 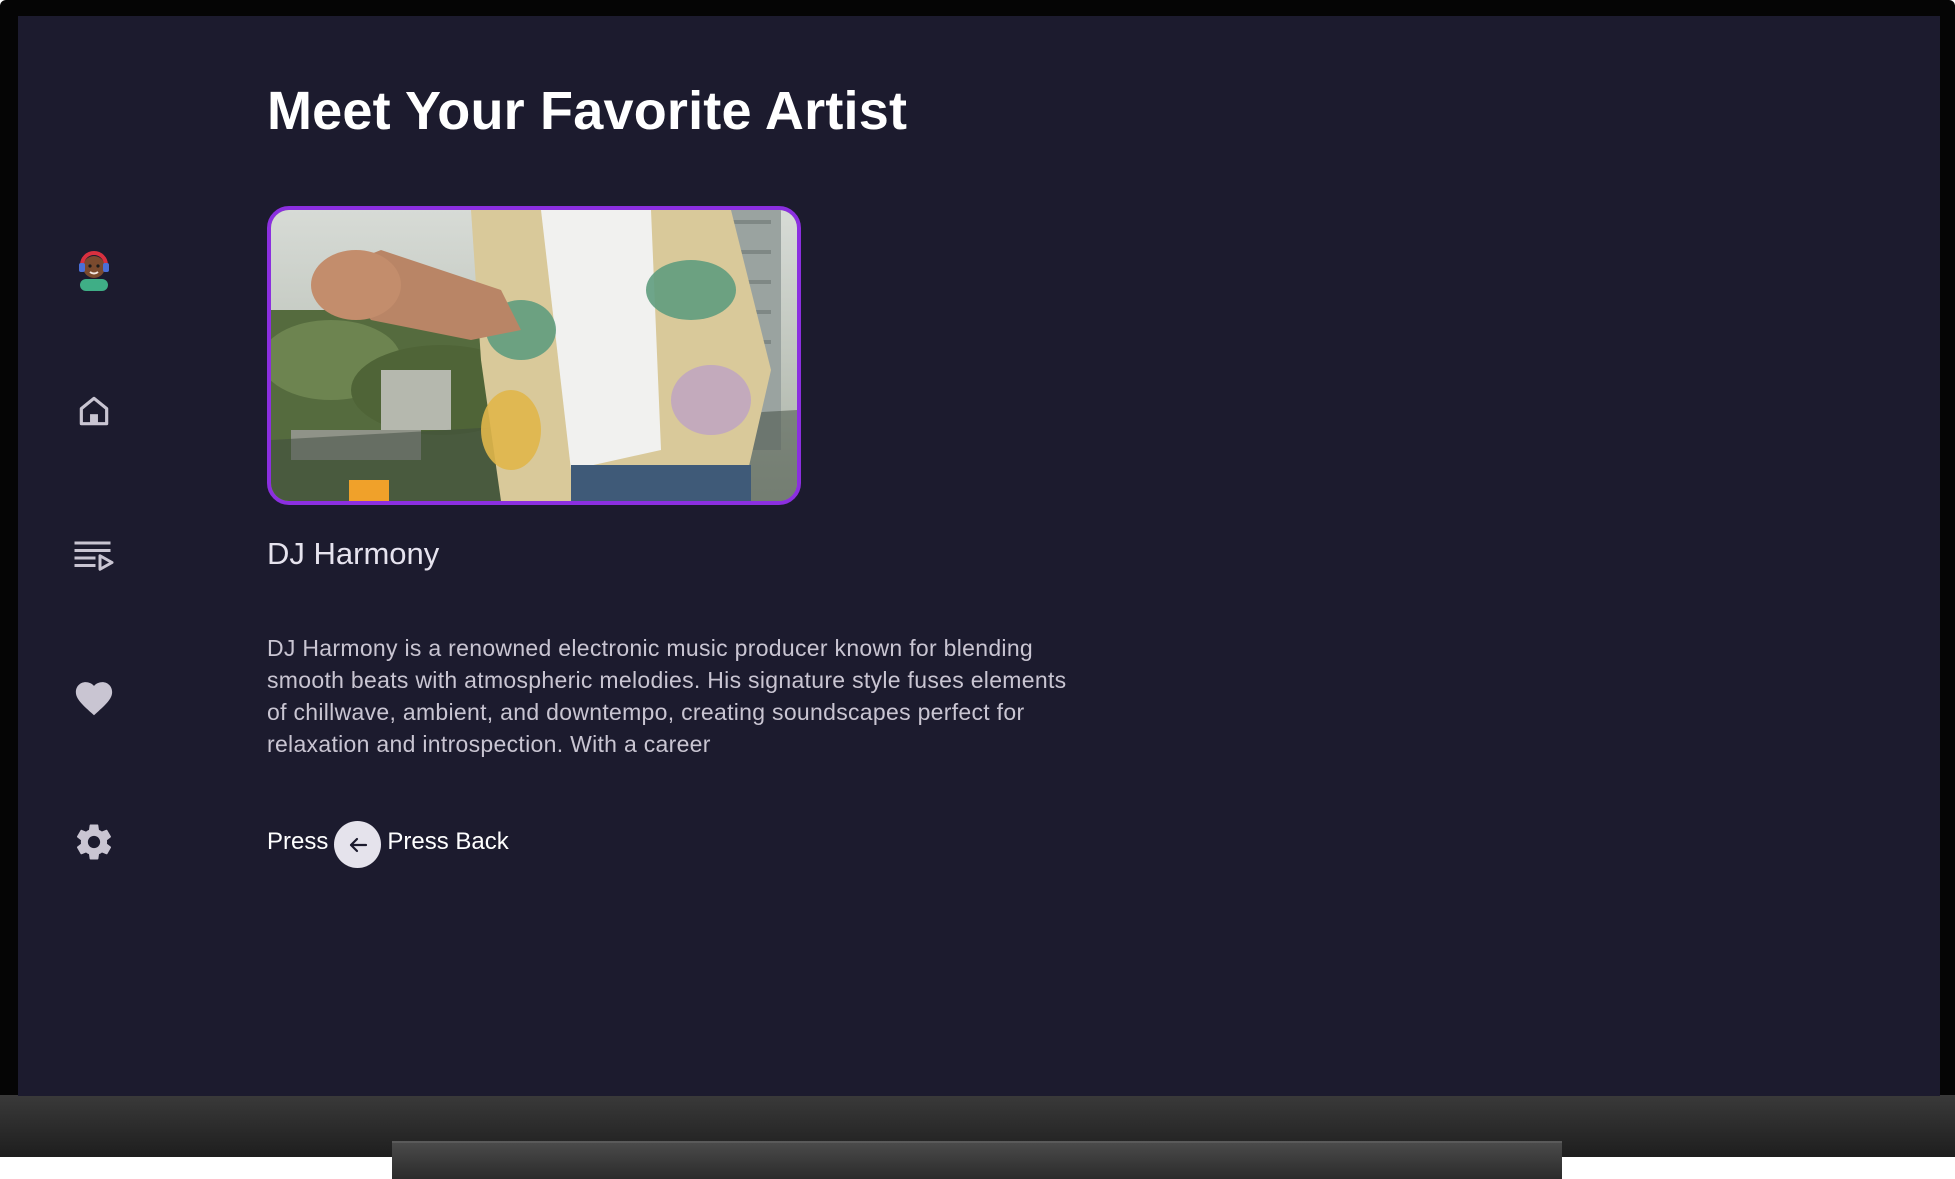 What do you see at coordinates (94, 271) in the screenshot?
I see `avatar-icon` at bounding box center [94, 271].